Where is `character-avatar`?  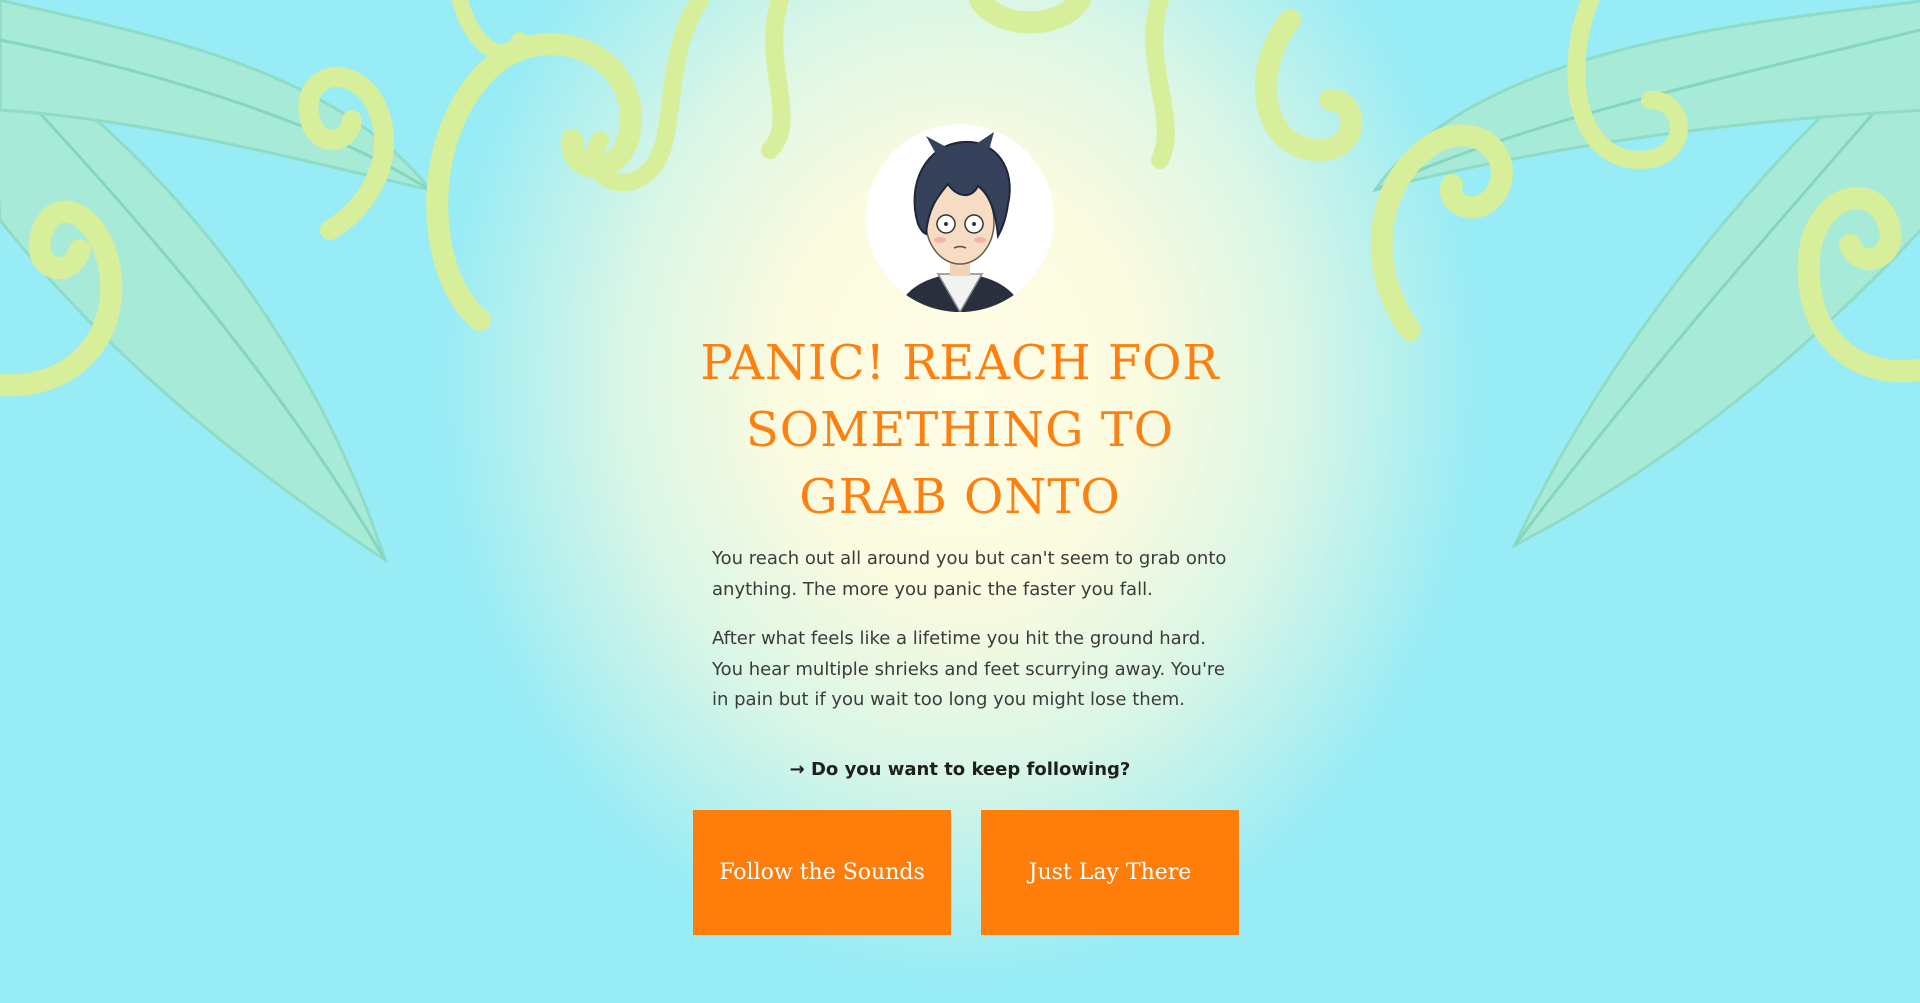 character-avatar is located at coordinates (960, 218).